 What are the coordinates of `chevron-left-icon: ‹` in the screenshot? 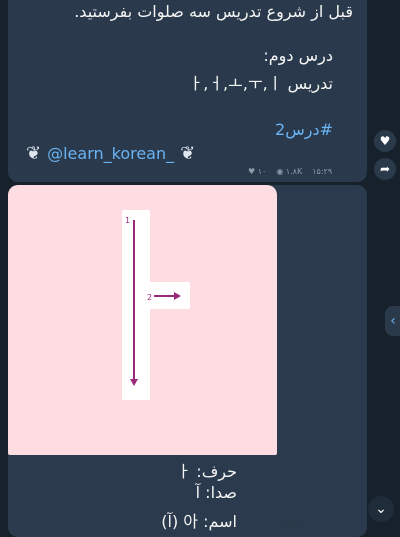 It's located at (392, 321).